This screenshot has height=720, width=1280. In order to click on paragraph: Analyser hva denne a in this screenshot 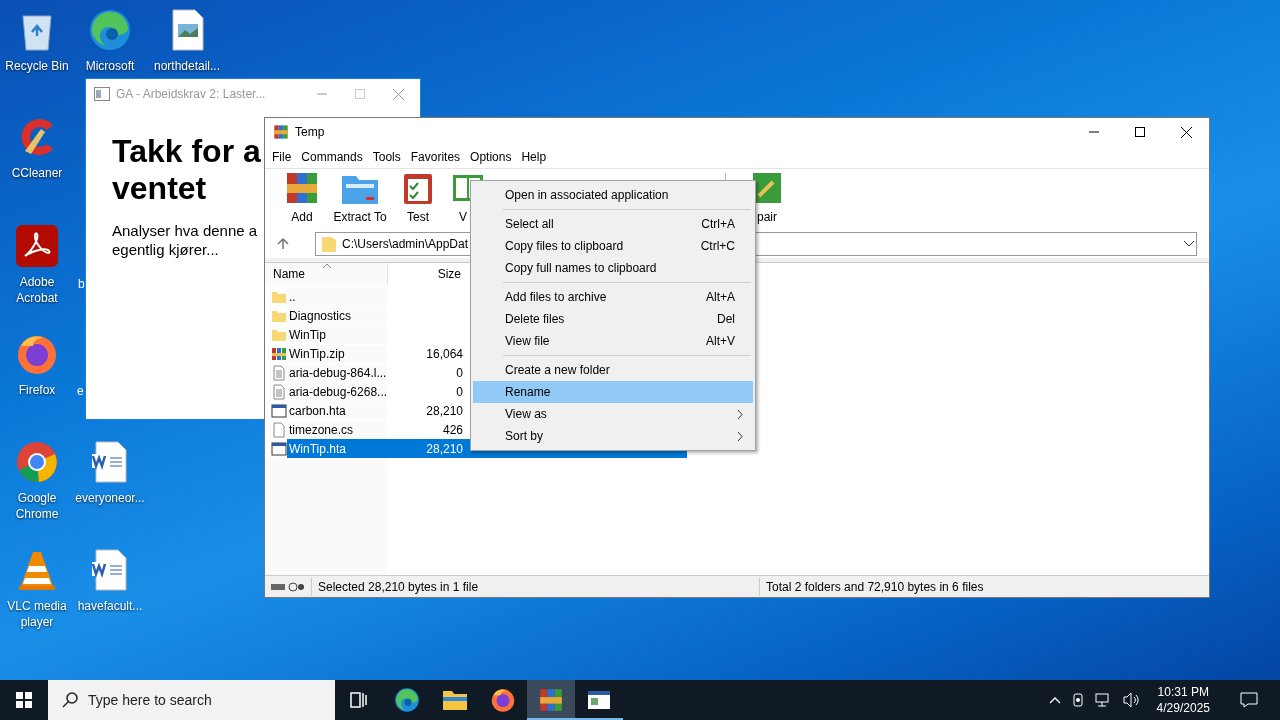, I will do `click(185, 230)`.